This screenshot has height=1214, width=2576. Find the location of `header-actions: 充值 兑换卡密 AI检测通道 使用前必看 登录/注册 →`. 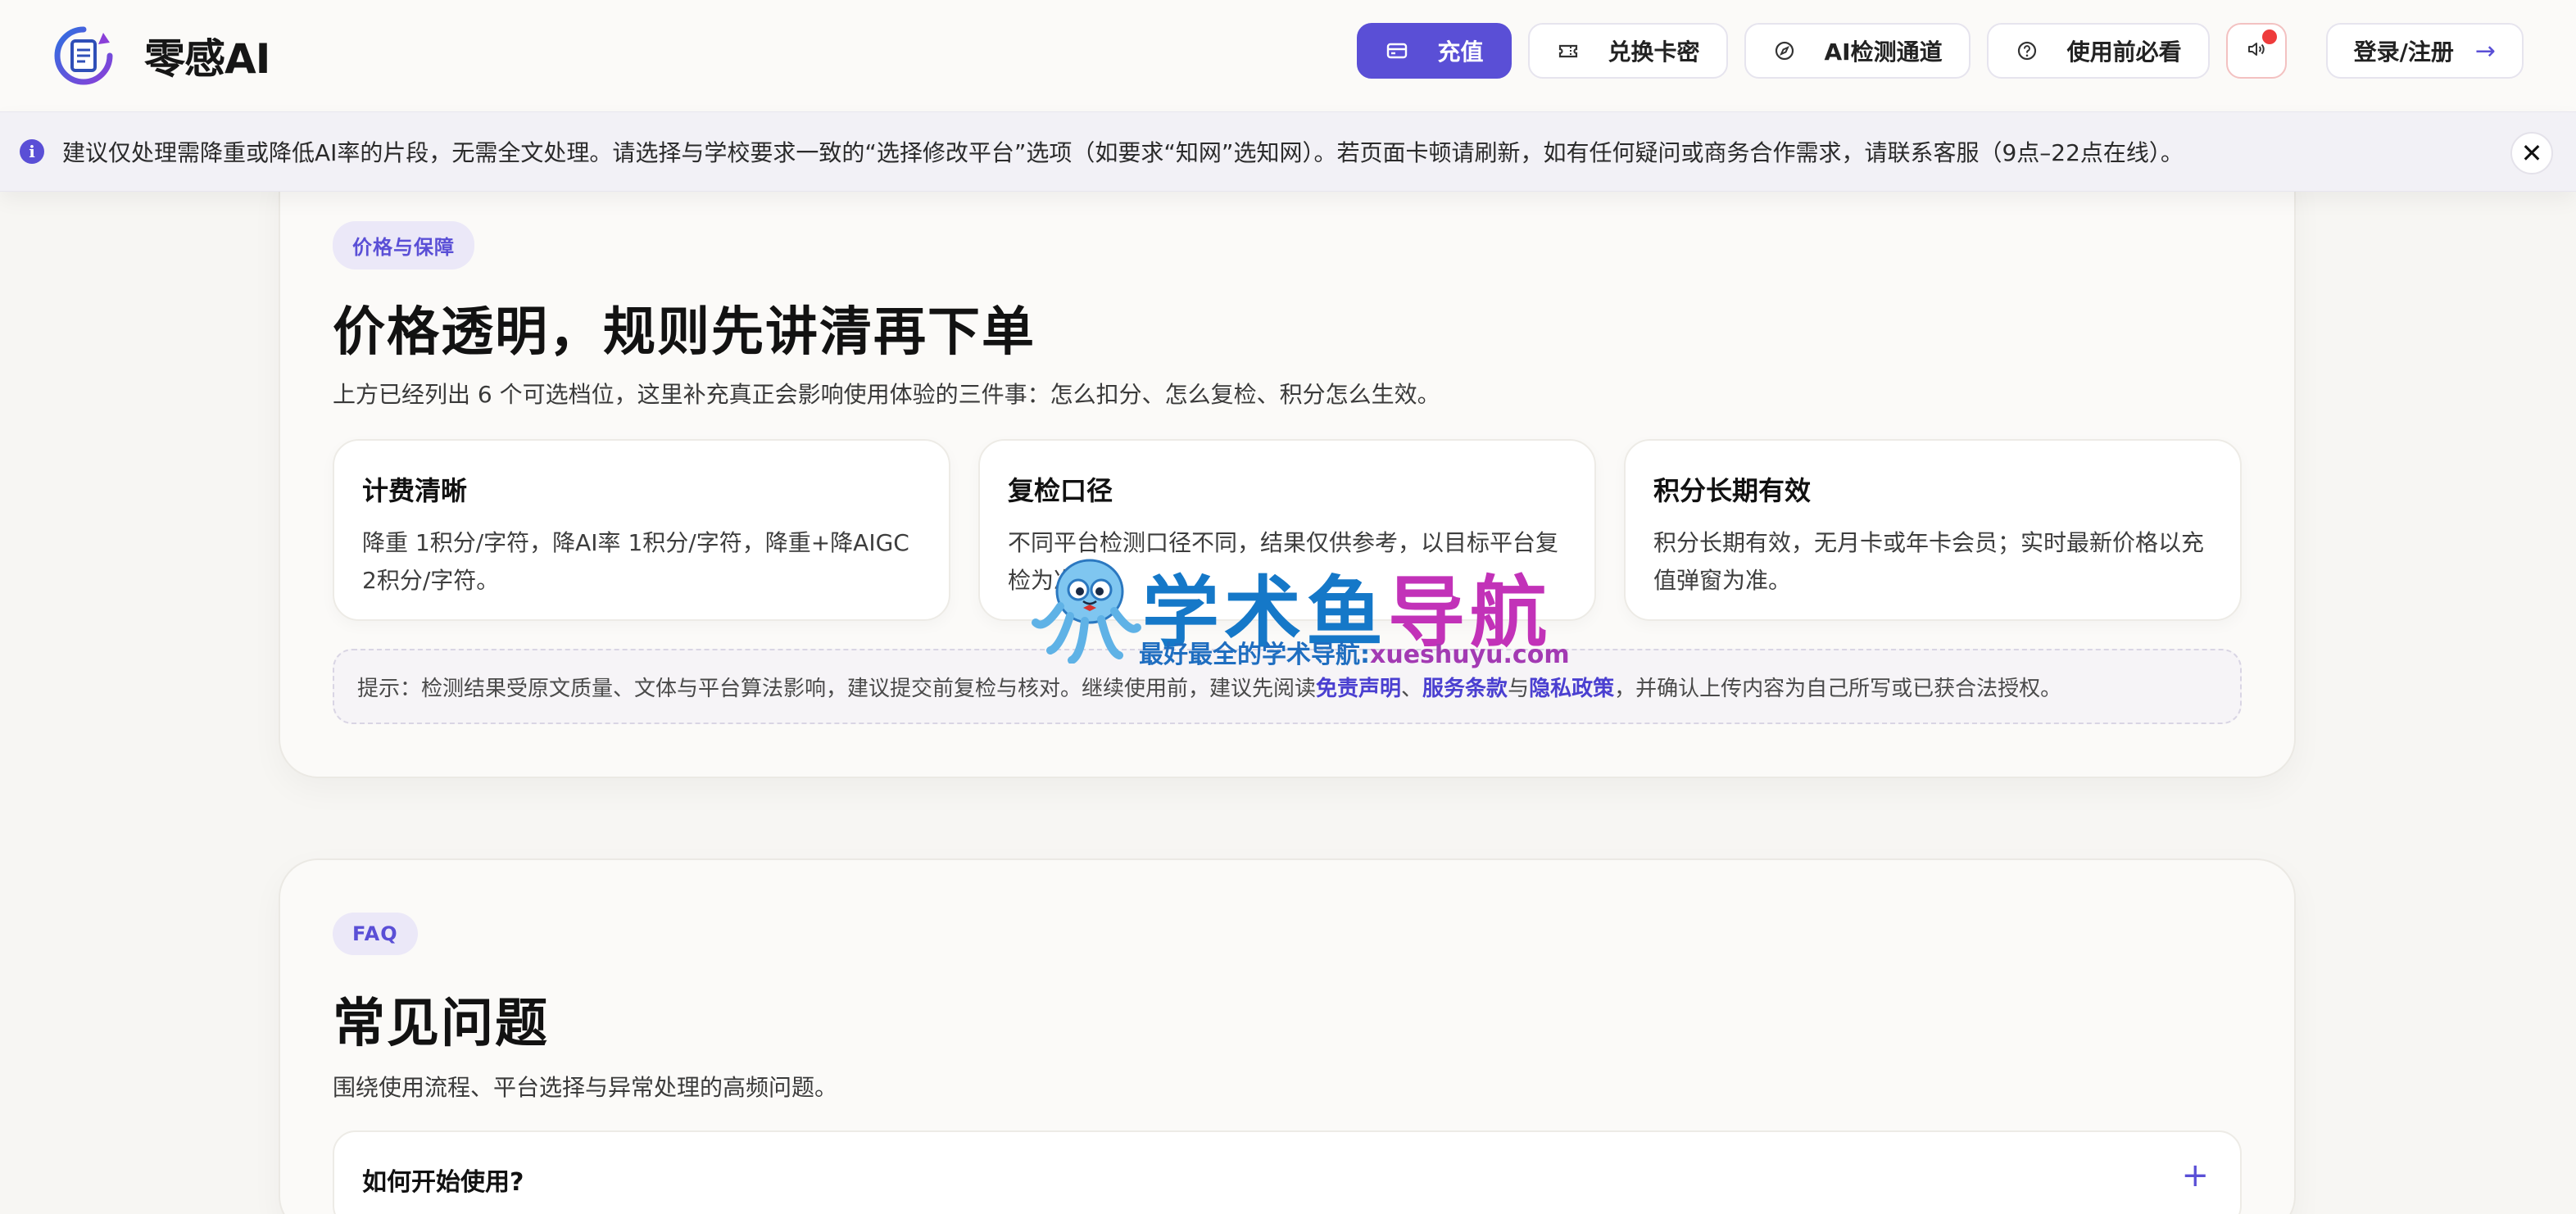

header-actions: 充值 兑换卡密 AI检测通道 使用前必看 登录/注册 → is located at coordinates (1932, 51).